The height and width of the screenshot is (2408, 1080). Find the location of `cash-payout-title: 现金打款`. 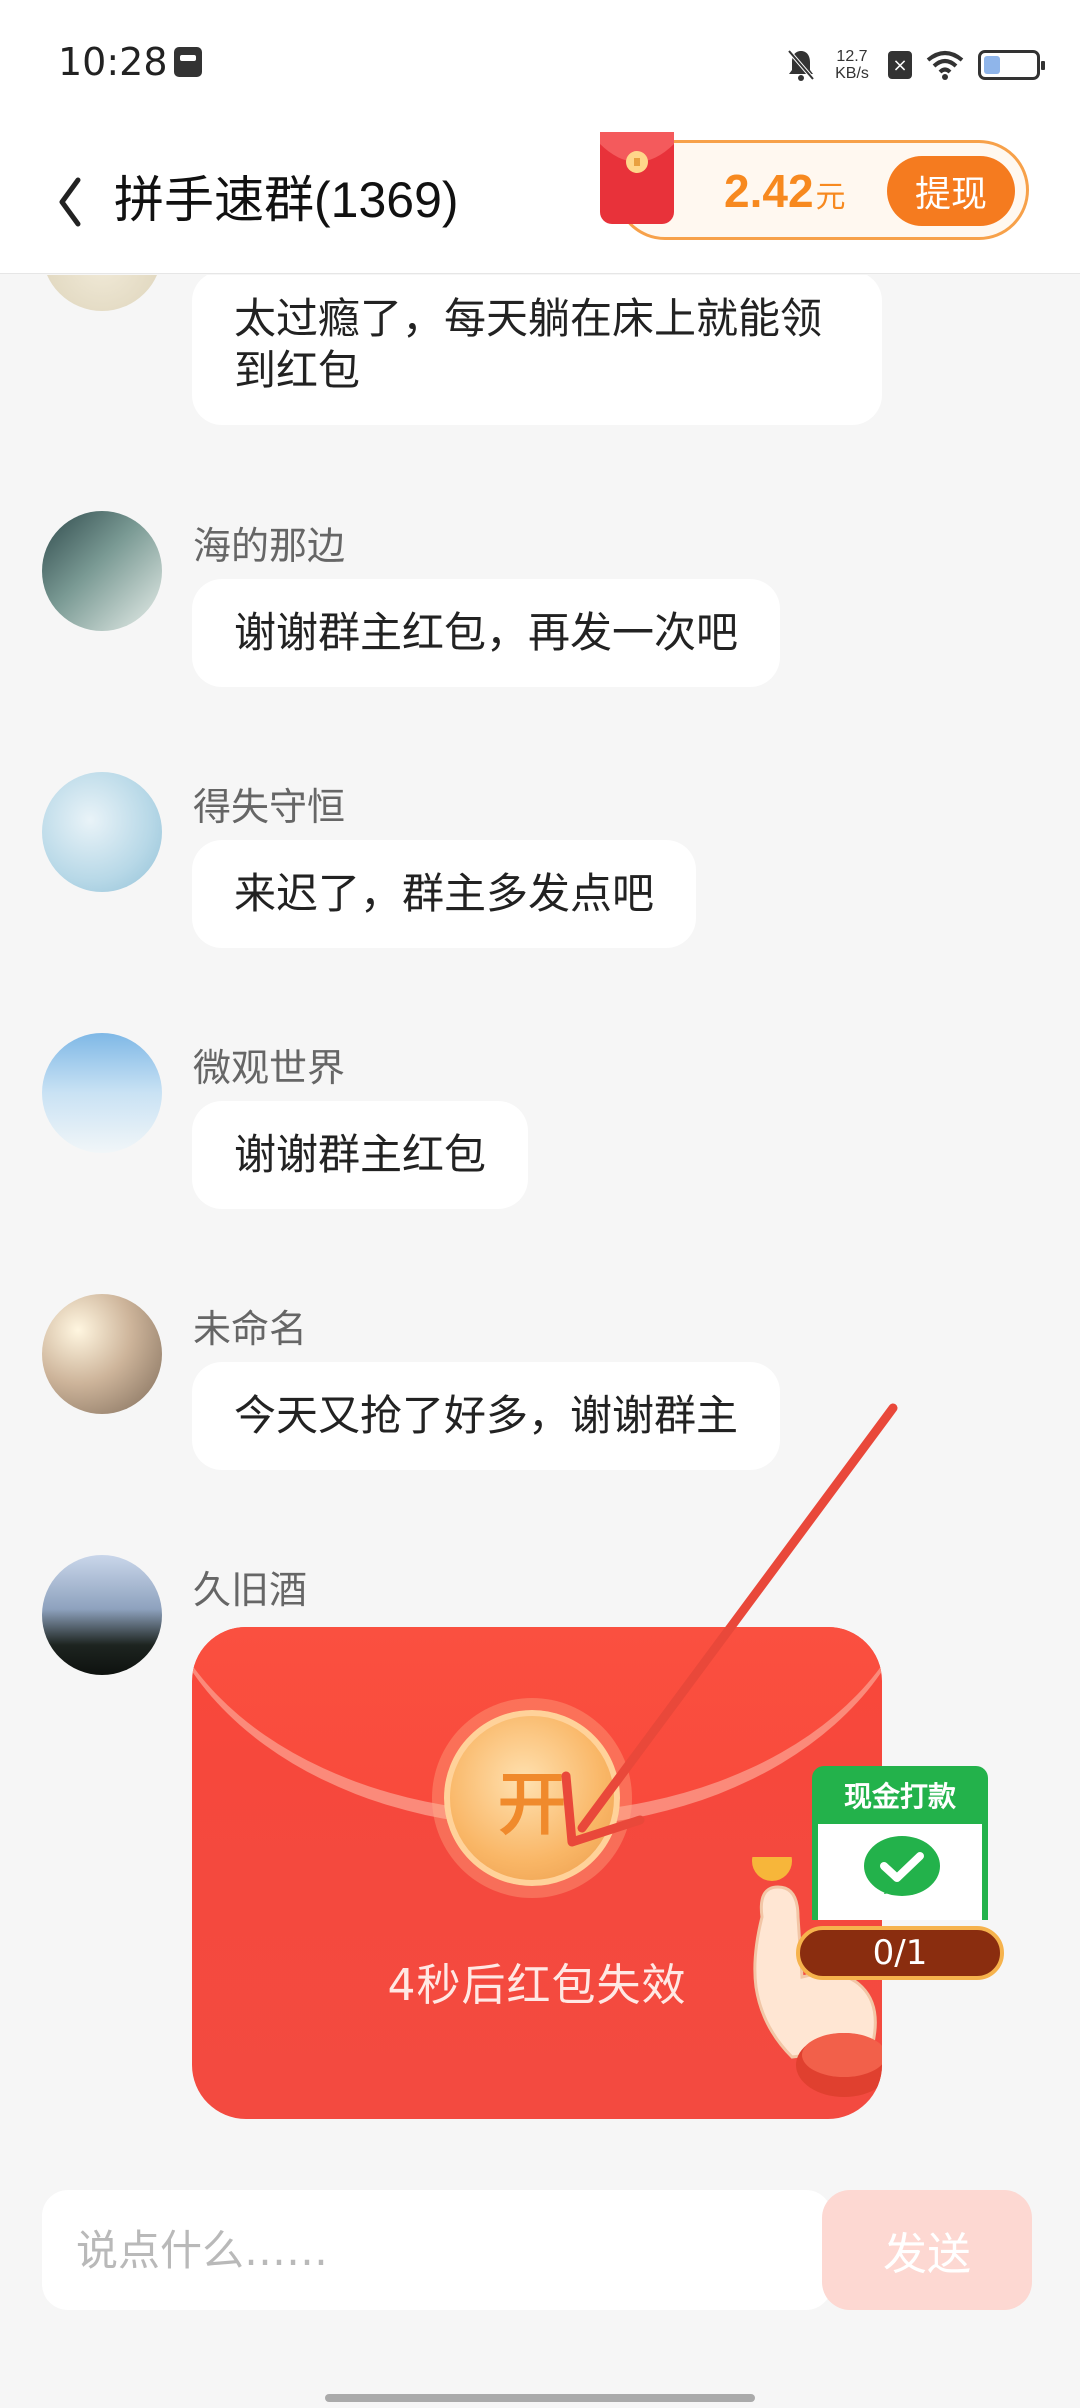

cash-payout-title: 现金打款 is located at coordinates (900, 1795).